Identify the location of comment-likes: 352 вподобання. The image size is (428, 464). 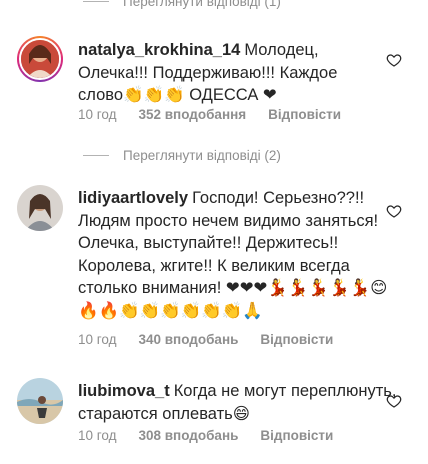
(192, 114).